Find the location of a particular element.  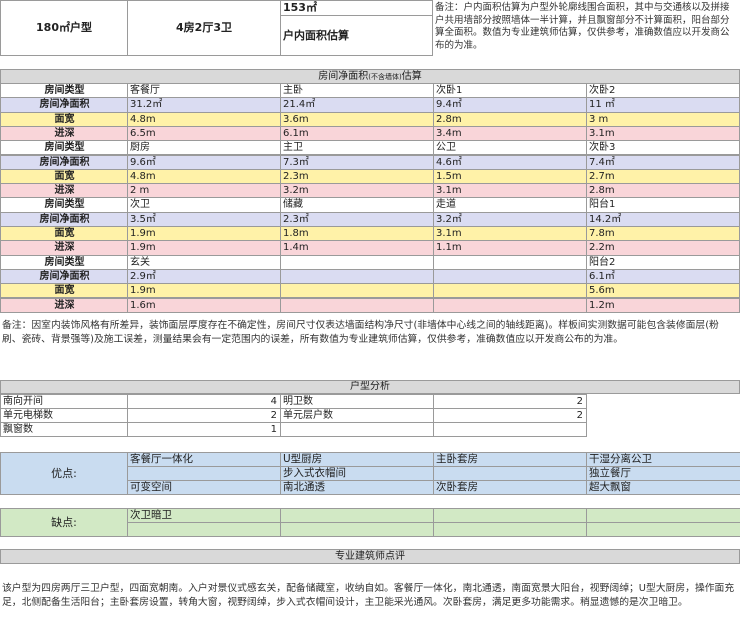

room-depth-cell: 2 m is located at coordinates (204, 191).